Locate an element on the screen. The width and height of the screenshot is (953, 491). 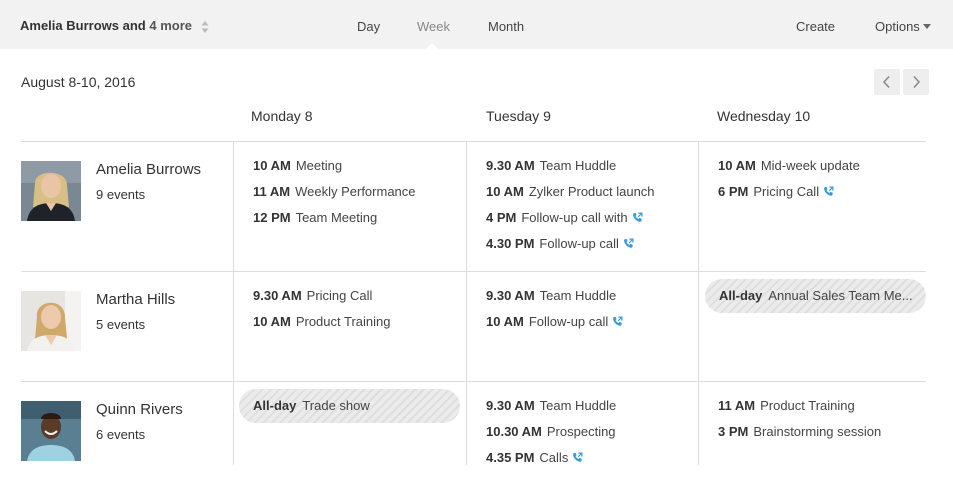
active-tab-indicator is located at coordinates (432, 46).